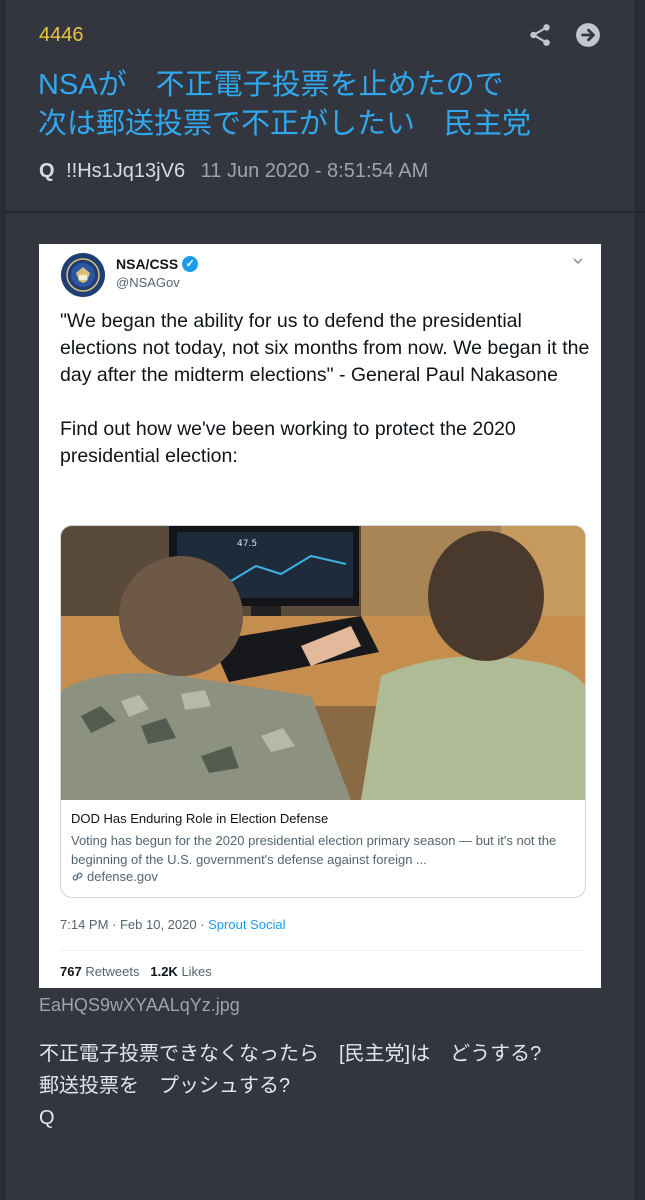  What do you see at coordinates (139, 1005) in the screenshot?
I see `image-filename: EaHQS9wXYAALqYz.jpg` at bounding box center [139, 1005].